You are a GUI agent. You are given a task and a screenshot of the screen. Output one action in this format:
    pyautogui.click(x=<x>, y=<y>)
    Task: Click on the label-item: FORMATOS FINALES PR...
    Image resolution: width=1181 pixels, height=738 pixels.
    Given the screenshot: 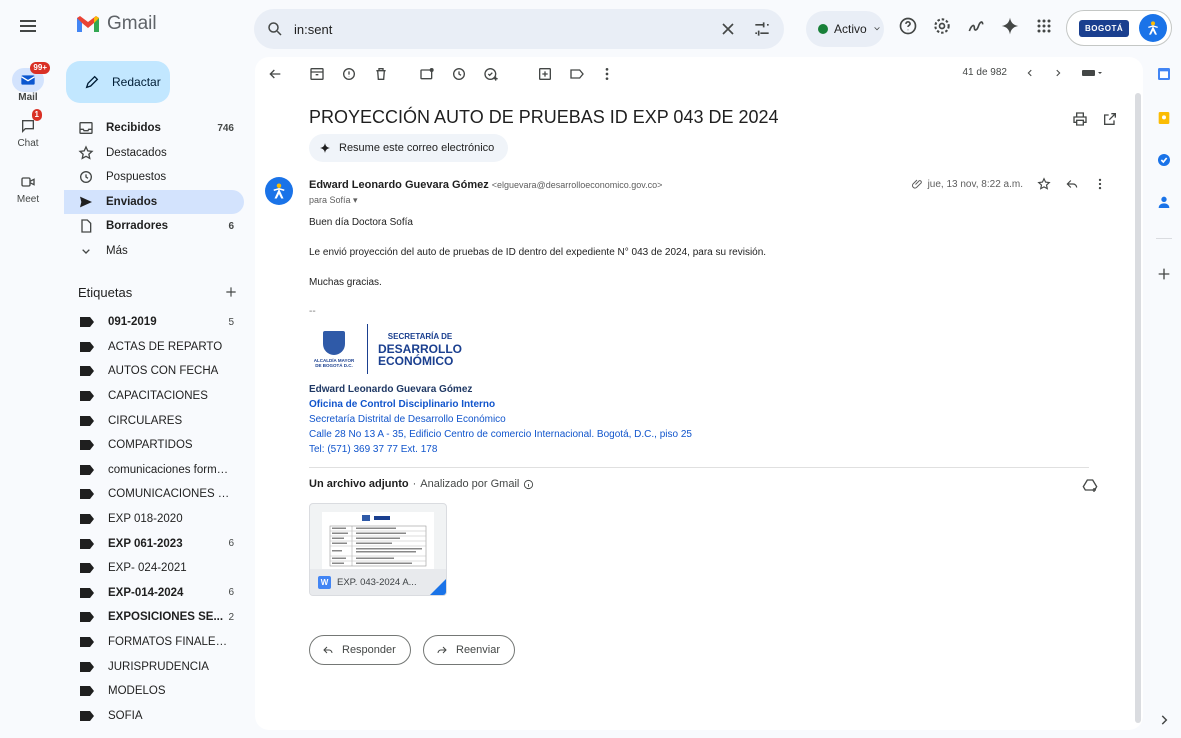 What is the action you would take?
    pyautogui.click(x=154, y=642)
    